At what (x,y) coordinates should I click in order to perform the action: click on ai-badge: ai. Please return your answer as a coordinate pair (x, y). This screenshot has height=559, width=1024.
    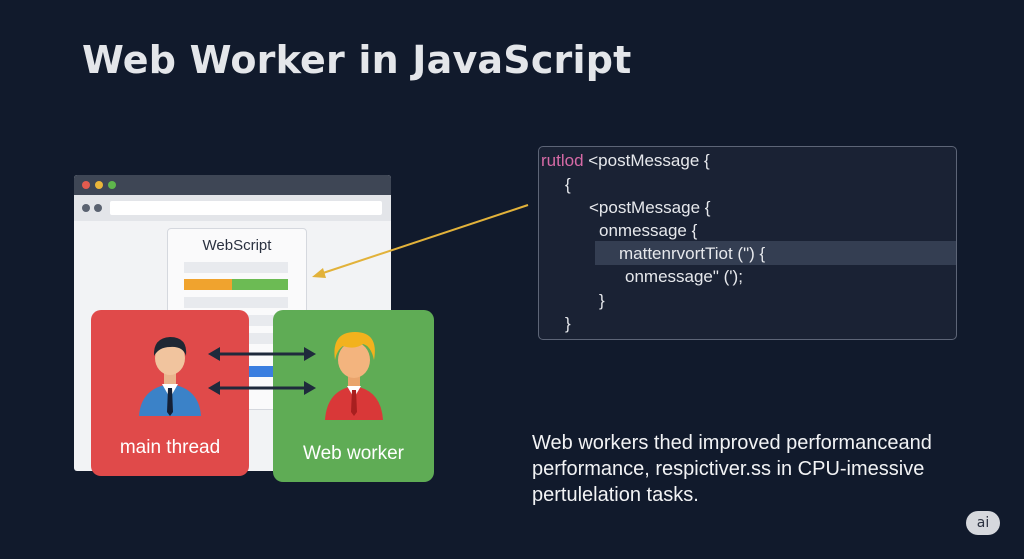
    Looking at the image, I should click on (983, 523).